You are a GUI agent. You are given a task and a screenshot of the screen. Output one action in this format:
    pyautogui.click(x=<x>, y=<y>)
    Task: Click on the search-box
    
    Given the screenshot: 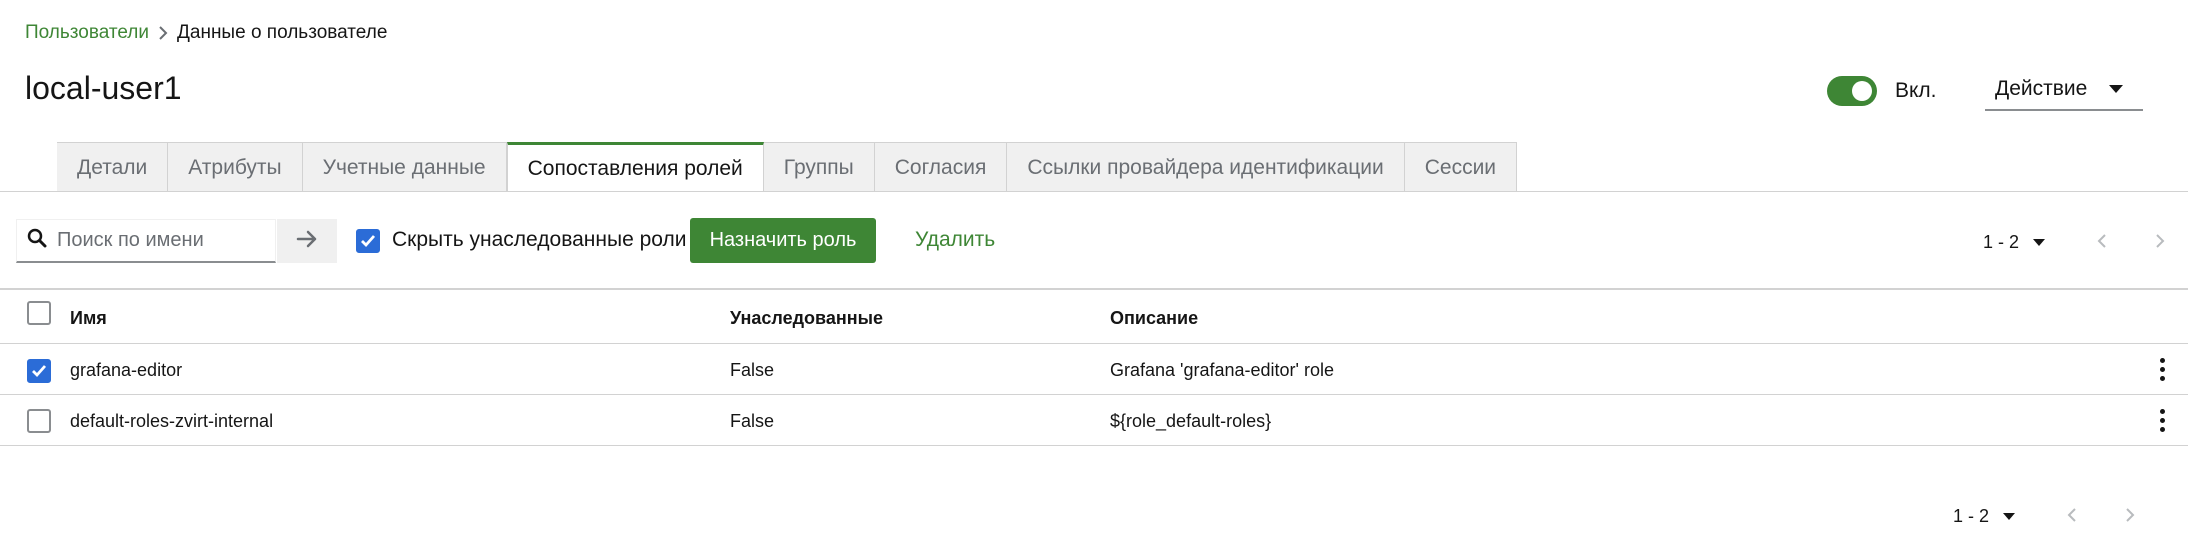 What is the action you would take?
    pyautogui.click(x=146, y=241)
    